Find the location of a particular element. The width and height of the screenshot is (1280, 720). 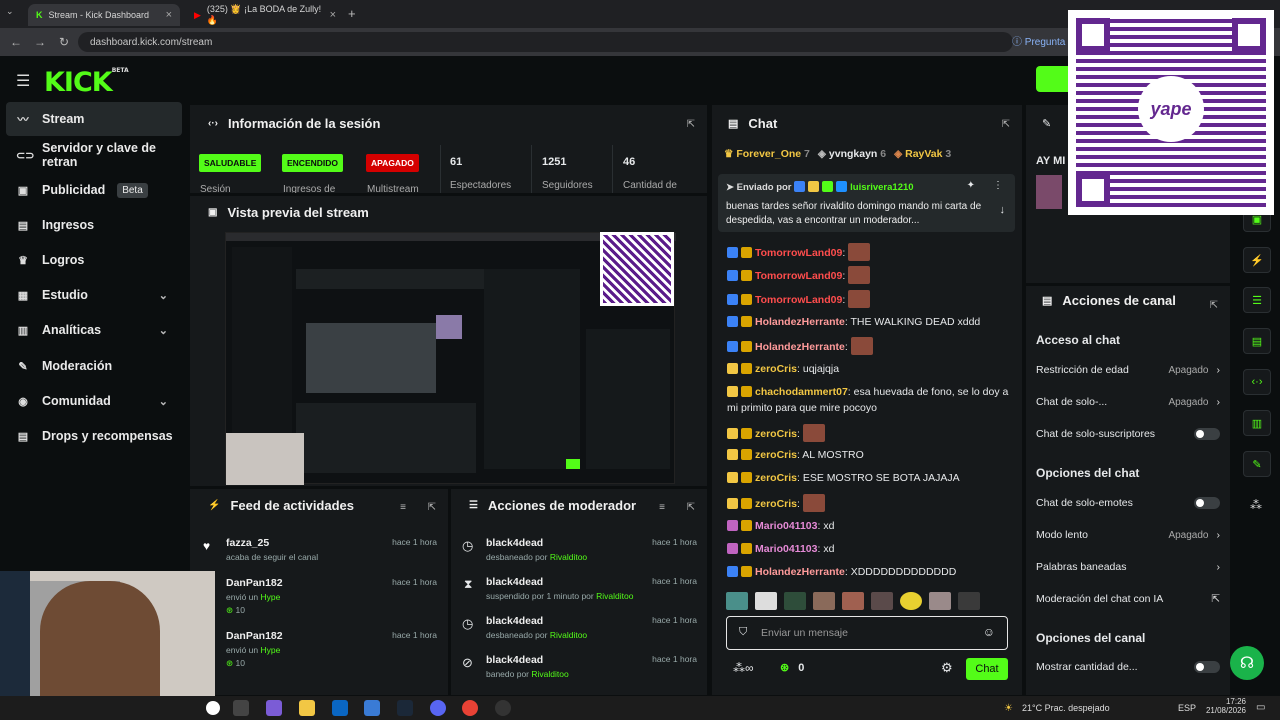

chat-input: ⛉ Enviar un mensaje ☺ is located at coordinates (867, 633).